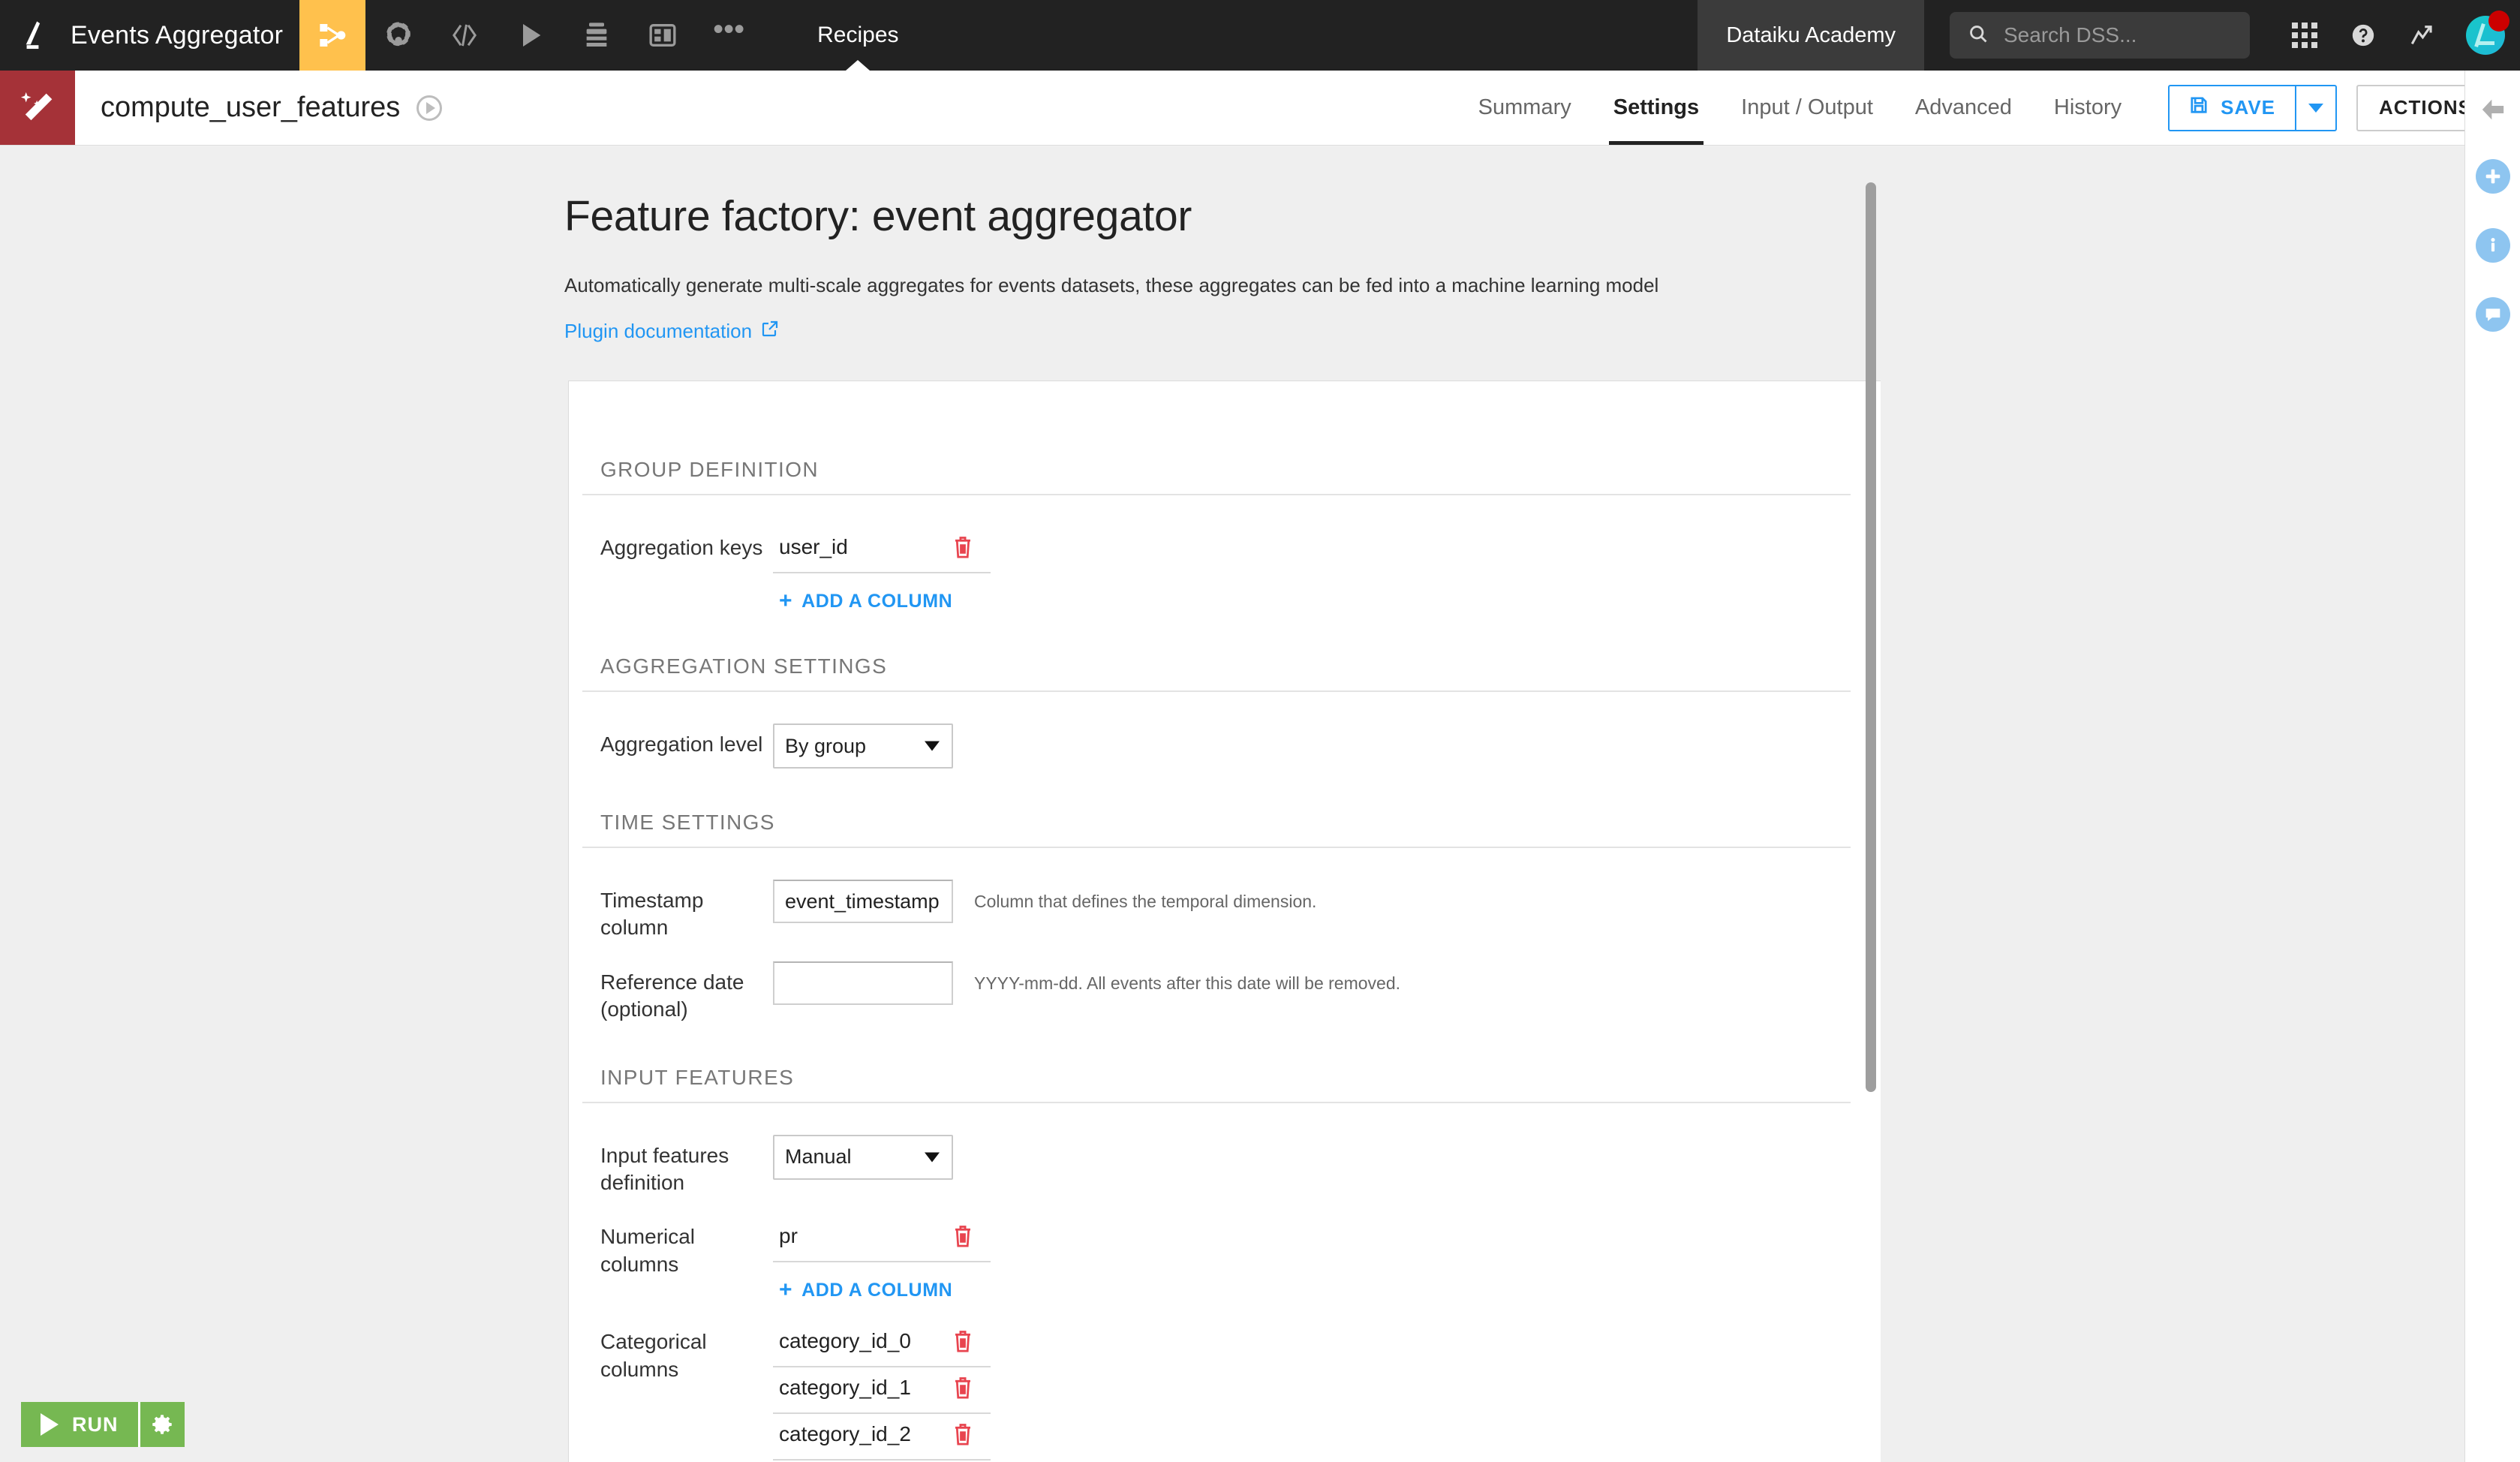 The image size is (2520, 1462). Describe the element at coordinates (2304, 35) in the screenshot. I see `apps-grid-icon` at that location.